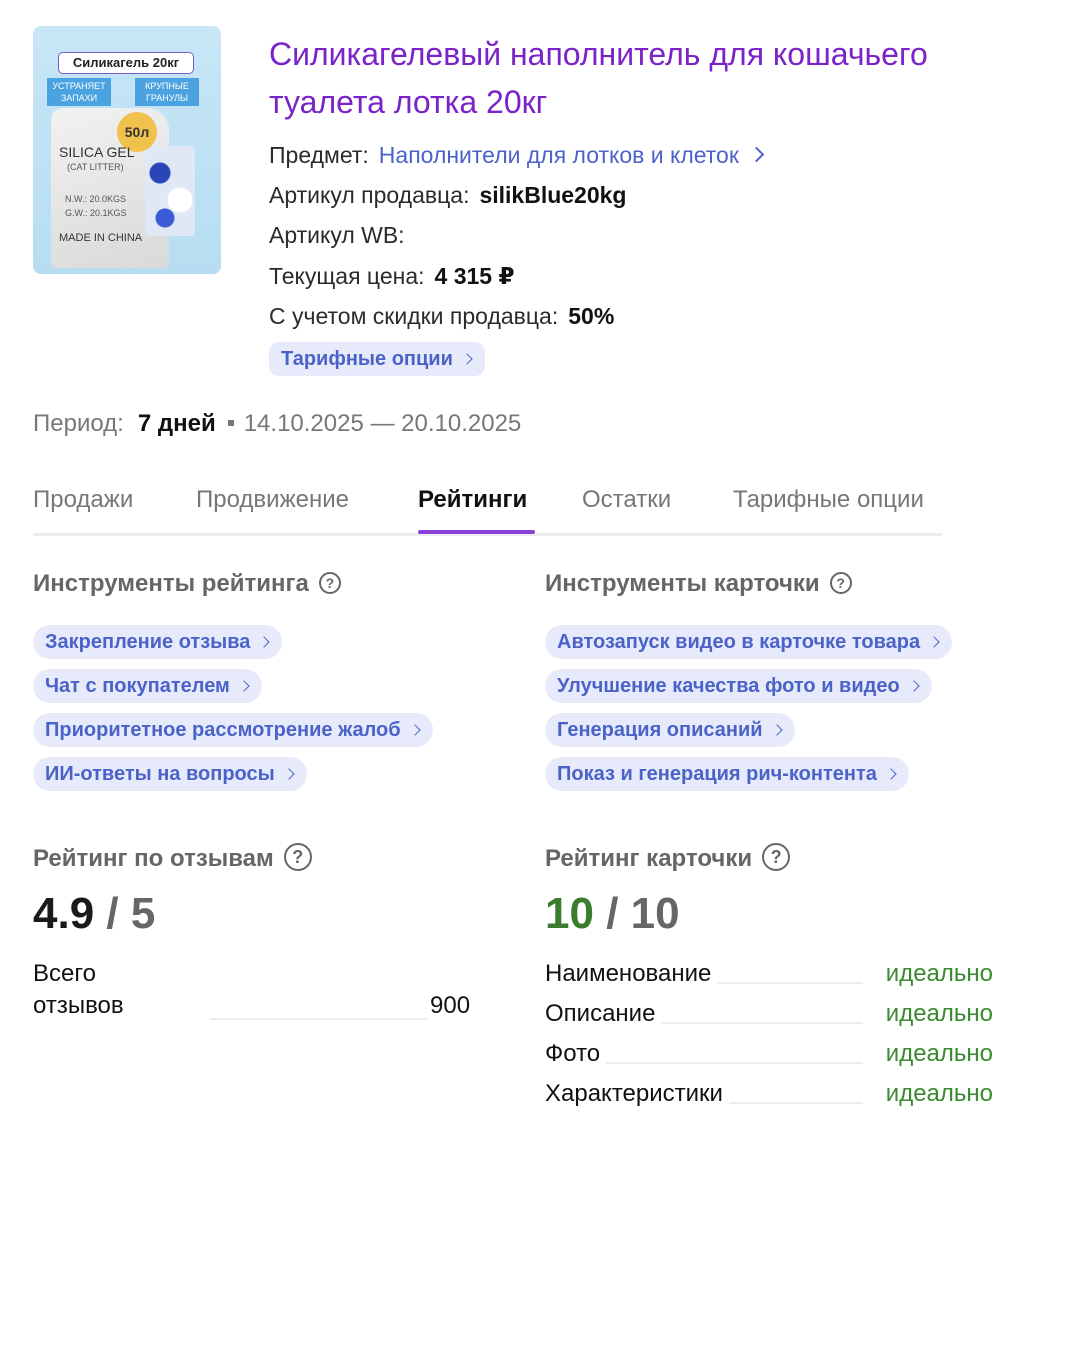 Image resolution: width=1070 pixels, height=1368 pixels. Describe the element at coordinates (148, 642) in the screenshot. I see `pill-label: Закрепление отзыва` at that location.